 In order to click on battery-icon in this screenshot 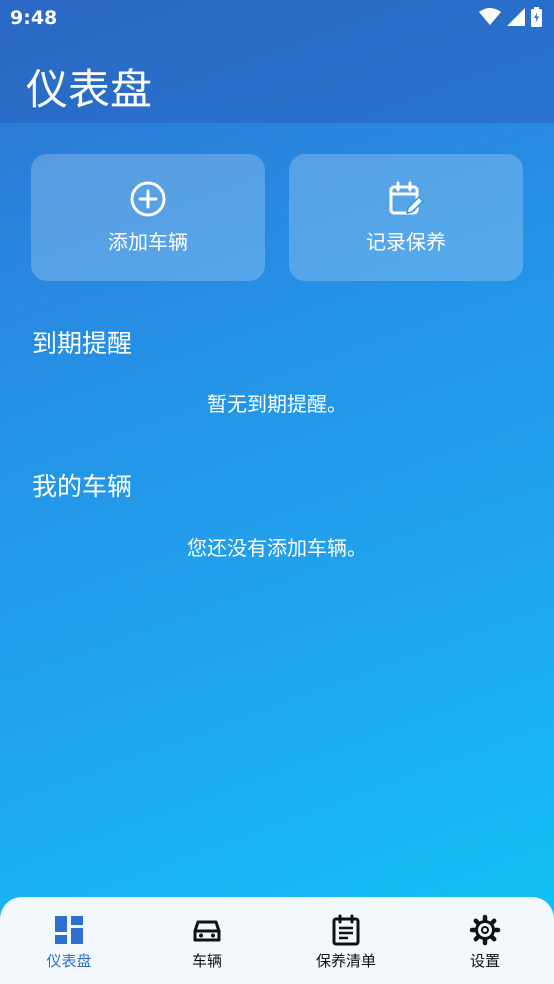, I will do `click(536, 17)`.